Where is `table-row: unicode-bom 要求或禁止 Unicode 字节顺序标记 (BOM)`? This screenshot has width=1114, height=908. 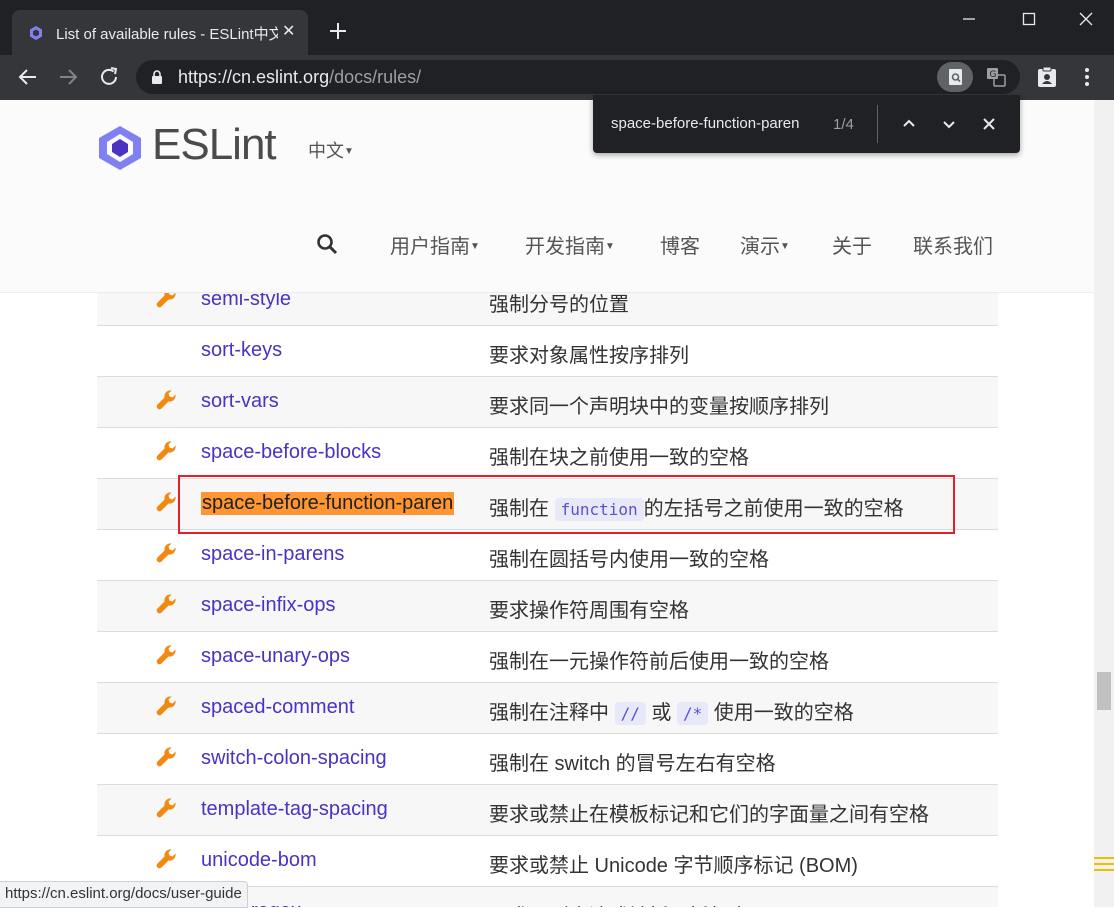 table-row: unicode-bom 要求或禁止 Unicode 字节顺序标记 (BOM) is located at coordinates (547, 860).